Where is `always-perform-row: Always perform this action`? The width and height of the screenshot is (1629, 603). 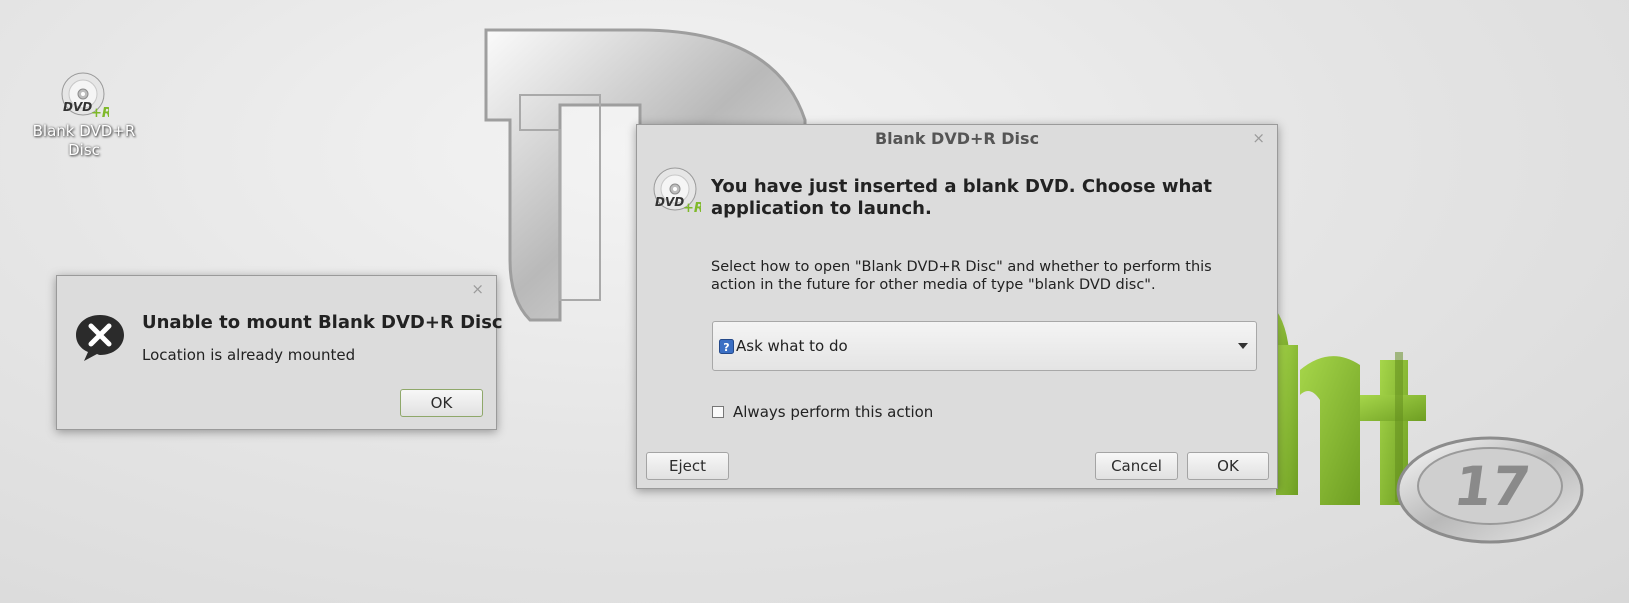 always-perform-row: Always perform this action is located at coordinates (822, 412).